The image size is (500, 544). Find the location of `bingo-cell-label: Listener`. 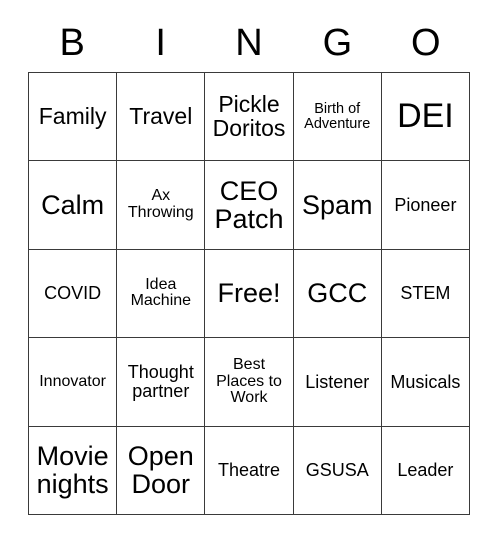

bingo-cell-label: Listener is located at coordinates (337, 381).